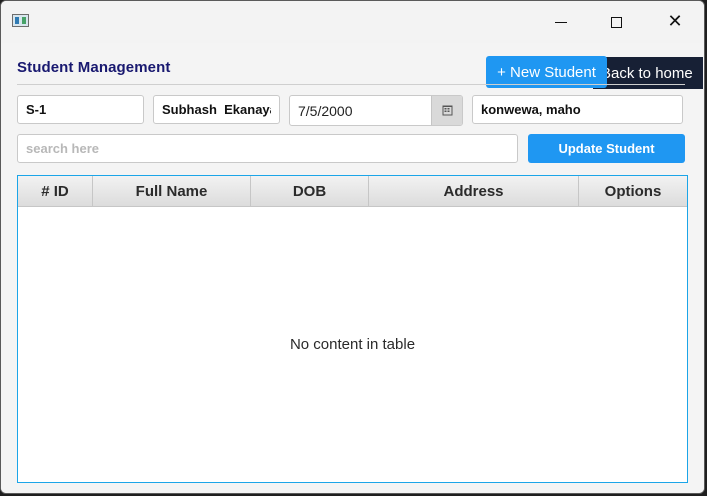 The height and width of the screenshot is (496, 707). Describe the element at coordinates (351, 84) in the screenshot. I see `header-divider` at that location.